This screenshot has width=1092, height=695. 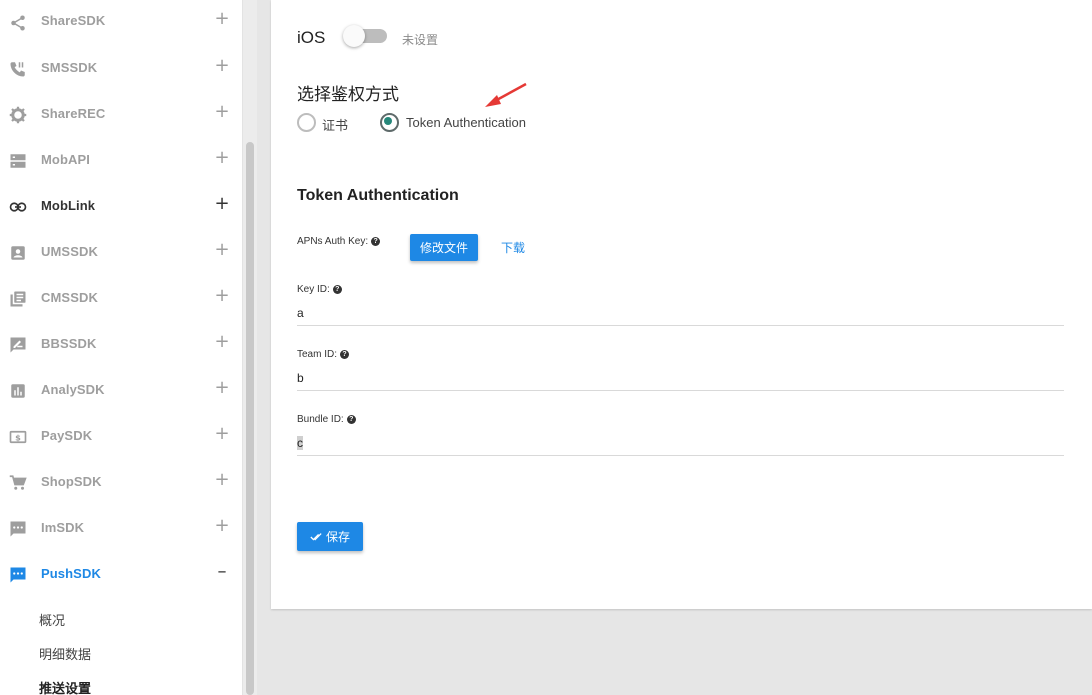 What do you see at coordinates (18, 253) in the screenshot?
I see `account-box-icon` at bounding box center [18, 253].